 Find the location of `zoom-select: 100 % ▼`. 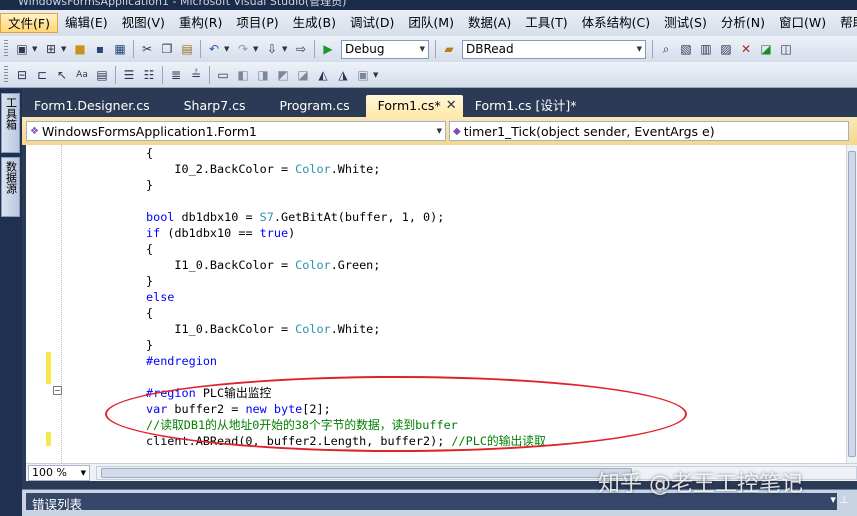

zoom-select: 100 % ▼ is located at coordinates (59, 472).